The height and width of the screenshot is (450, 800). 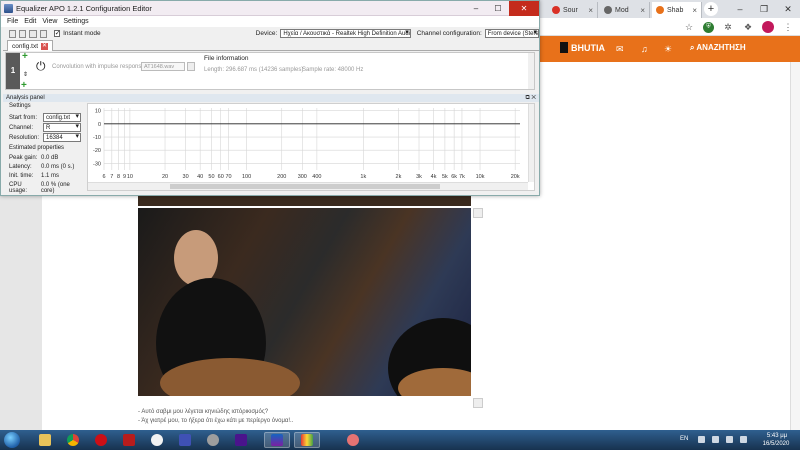 What do you see at coordinates (12, 440) in the screenshot?
I see `start-button` at bounding box center [12, 440].